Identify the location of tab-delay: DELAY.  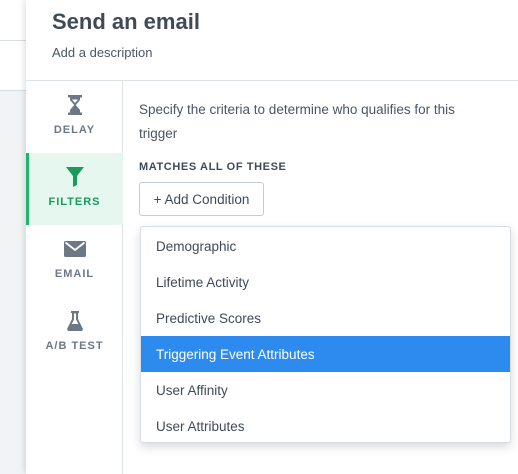
(74, 117).